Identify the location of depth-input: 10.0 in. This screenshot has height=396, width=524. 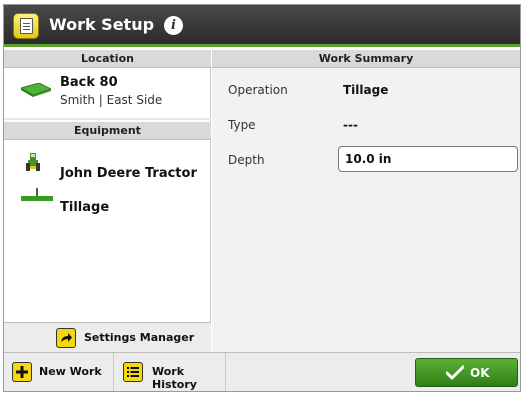
(428, 159).